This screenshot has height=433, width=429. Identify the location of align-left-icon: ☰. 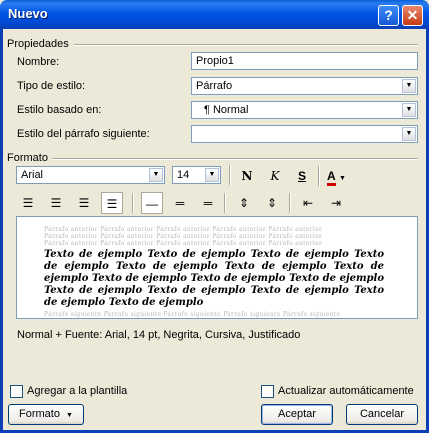
(28, 203).